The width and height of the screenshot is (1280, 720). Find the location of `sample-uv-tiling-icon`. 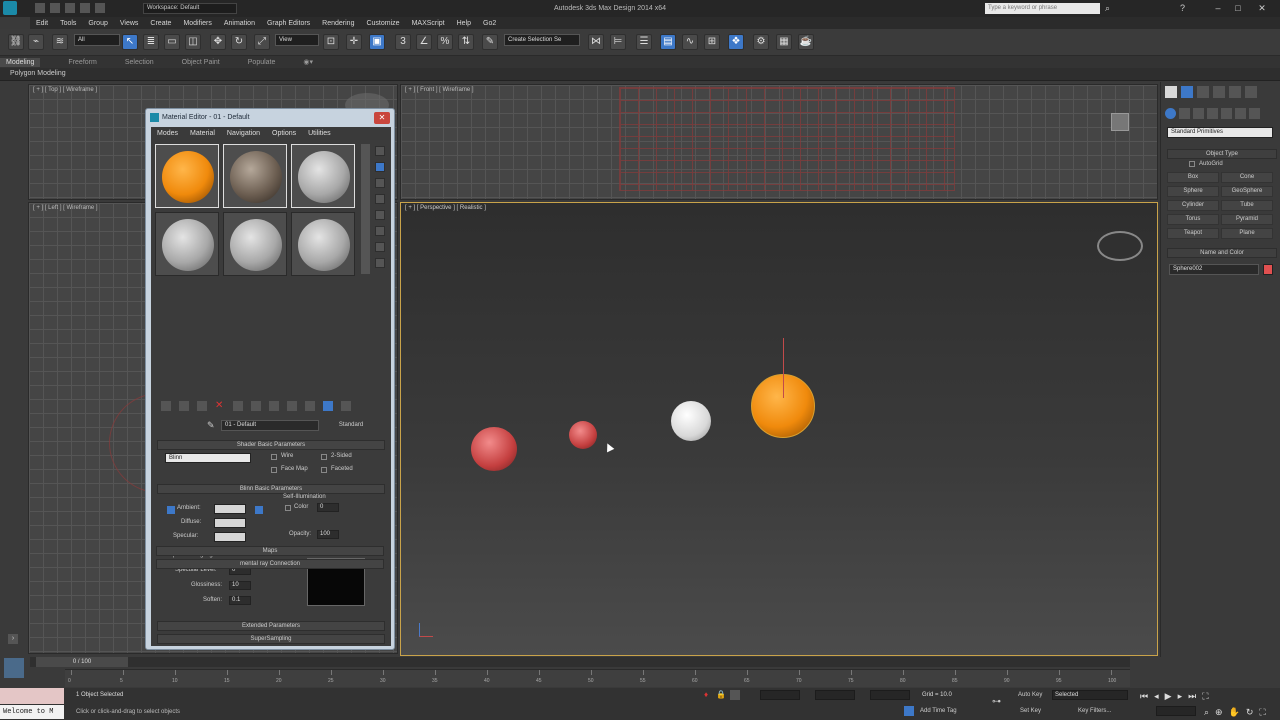

sample-uv-tiling-icon is located at coordinates (380, 199).